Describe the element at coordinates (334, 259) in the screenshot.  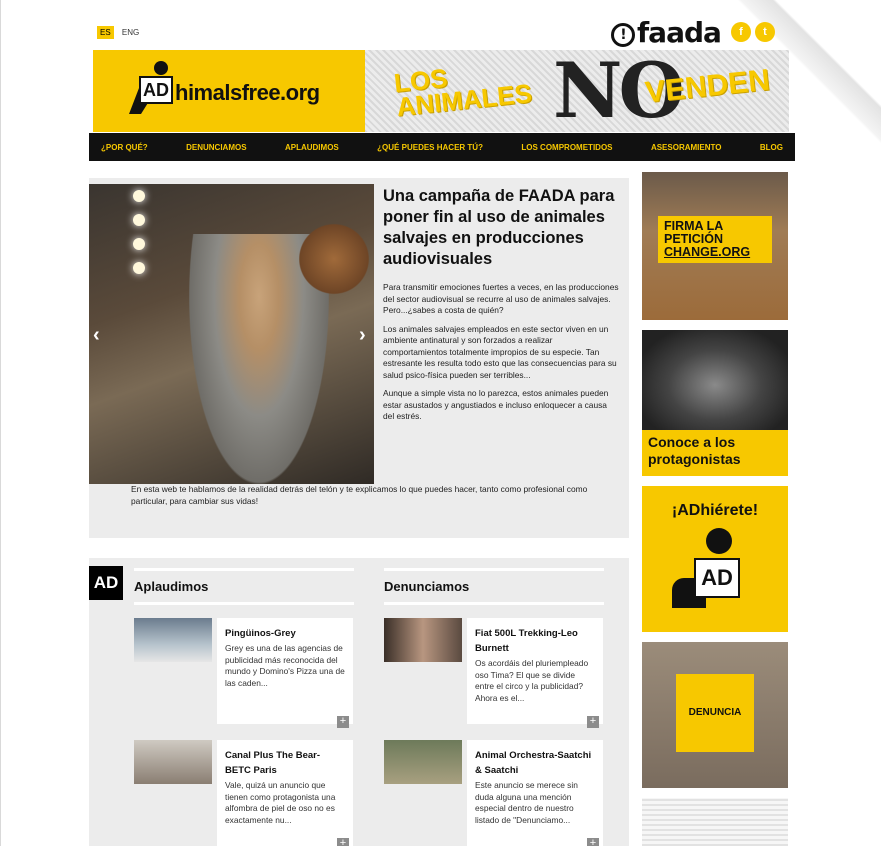
I see `ape-figure-image` at that location.